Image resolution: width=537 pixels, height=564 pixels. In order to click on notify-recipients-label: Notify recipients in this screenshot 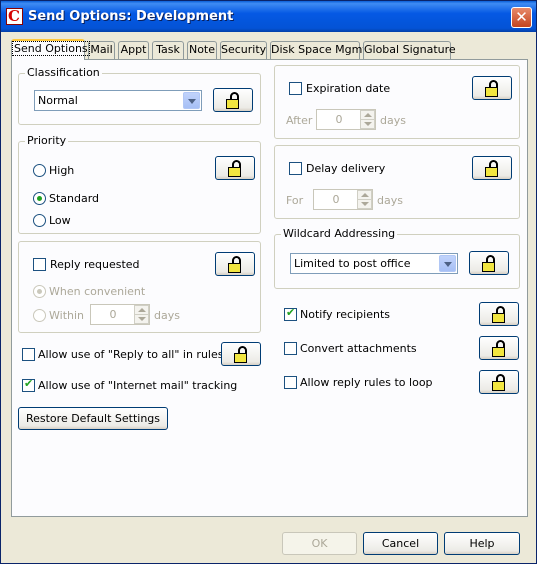, I will do `click(345, 314)`.